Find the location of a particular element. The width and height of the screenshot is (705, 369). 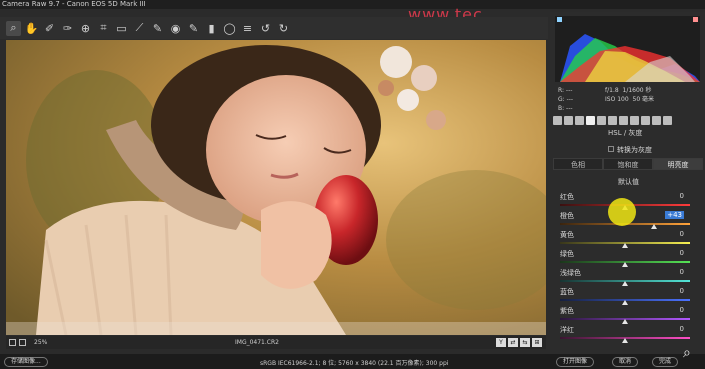

slider-label: 绿色 is located at coordinates (567, 254).